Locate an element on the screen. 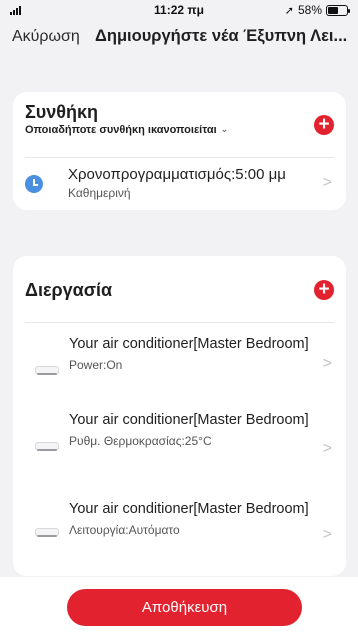  save-button: Αποθήκευση is located at coordinates (184, 607).